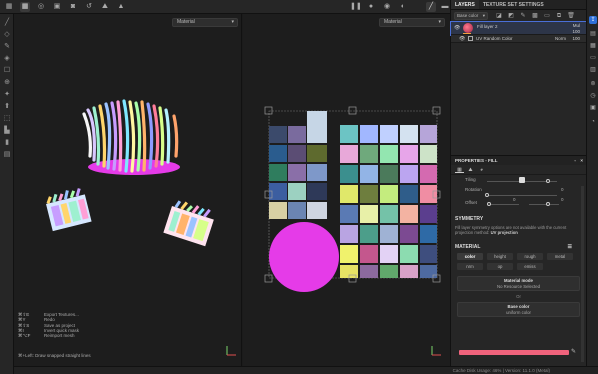  Describe the element at coordinates (530, 257) in the screenshot. I see `channel-rough-button: rough` at that location.